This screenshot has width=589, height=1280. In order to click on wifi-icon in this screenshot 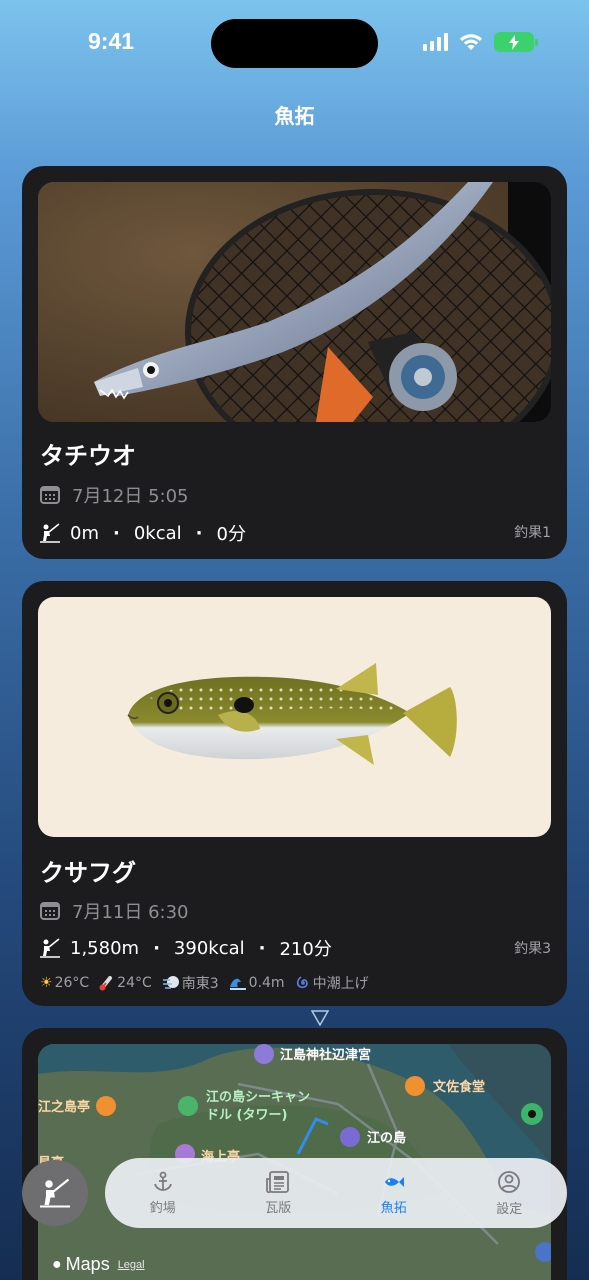, I will do `click(471, 42)`.